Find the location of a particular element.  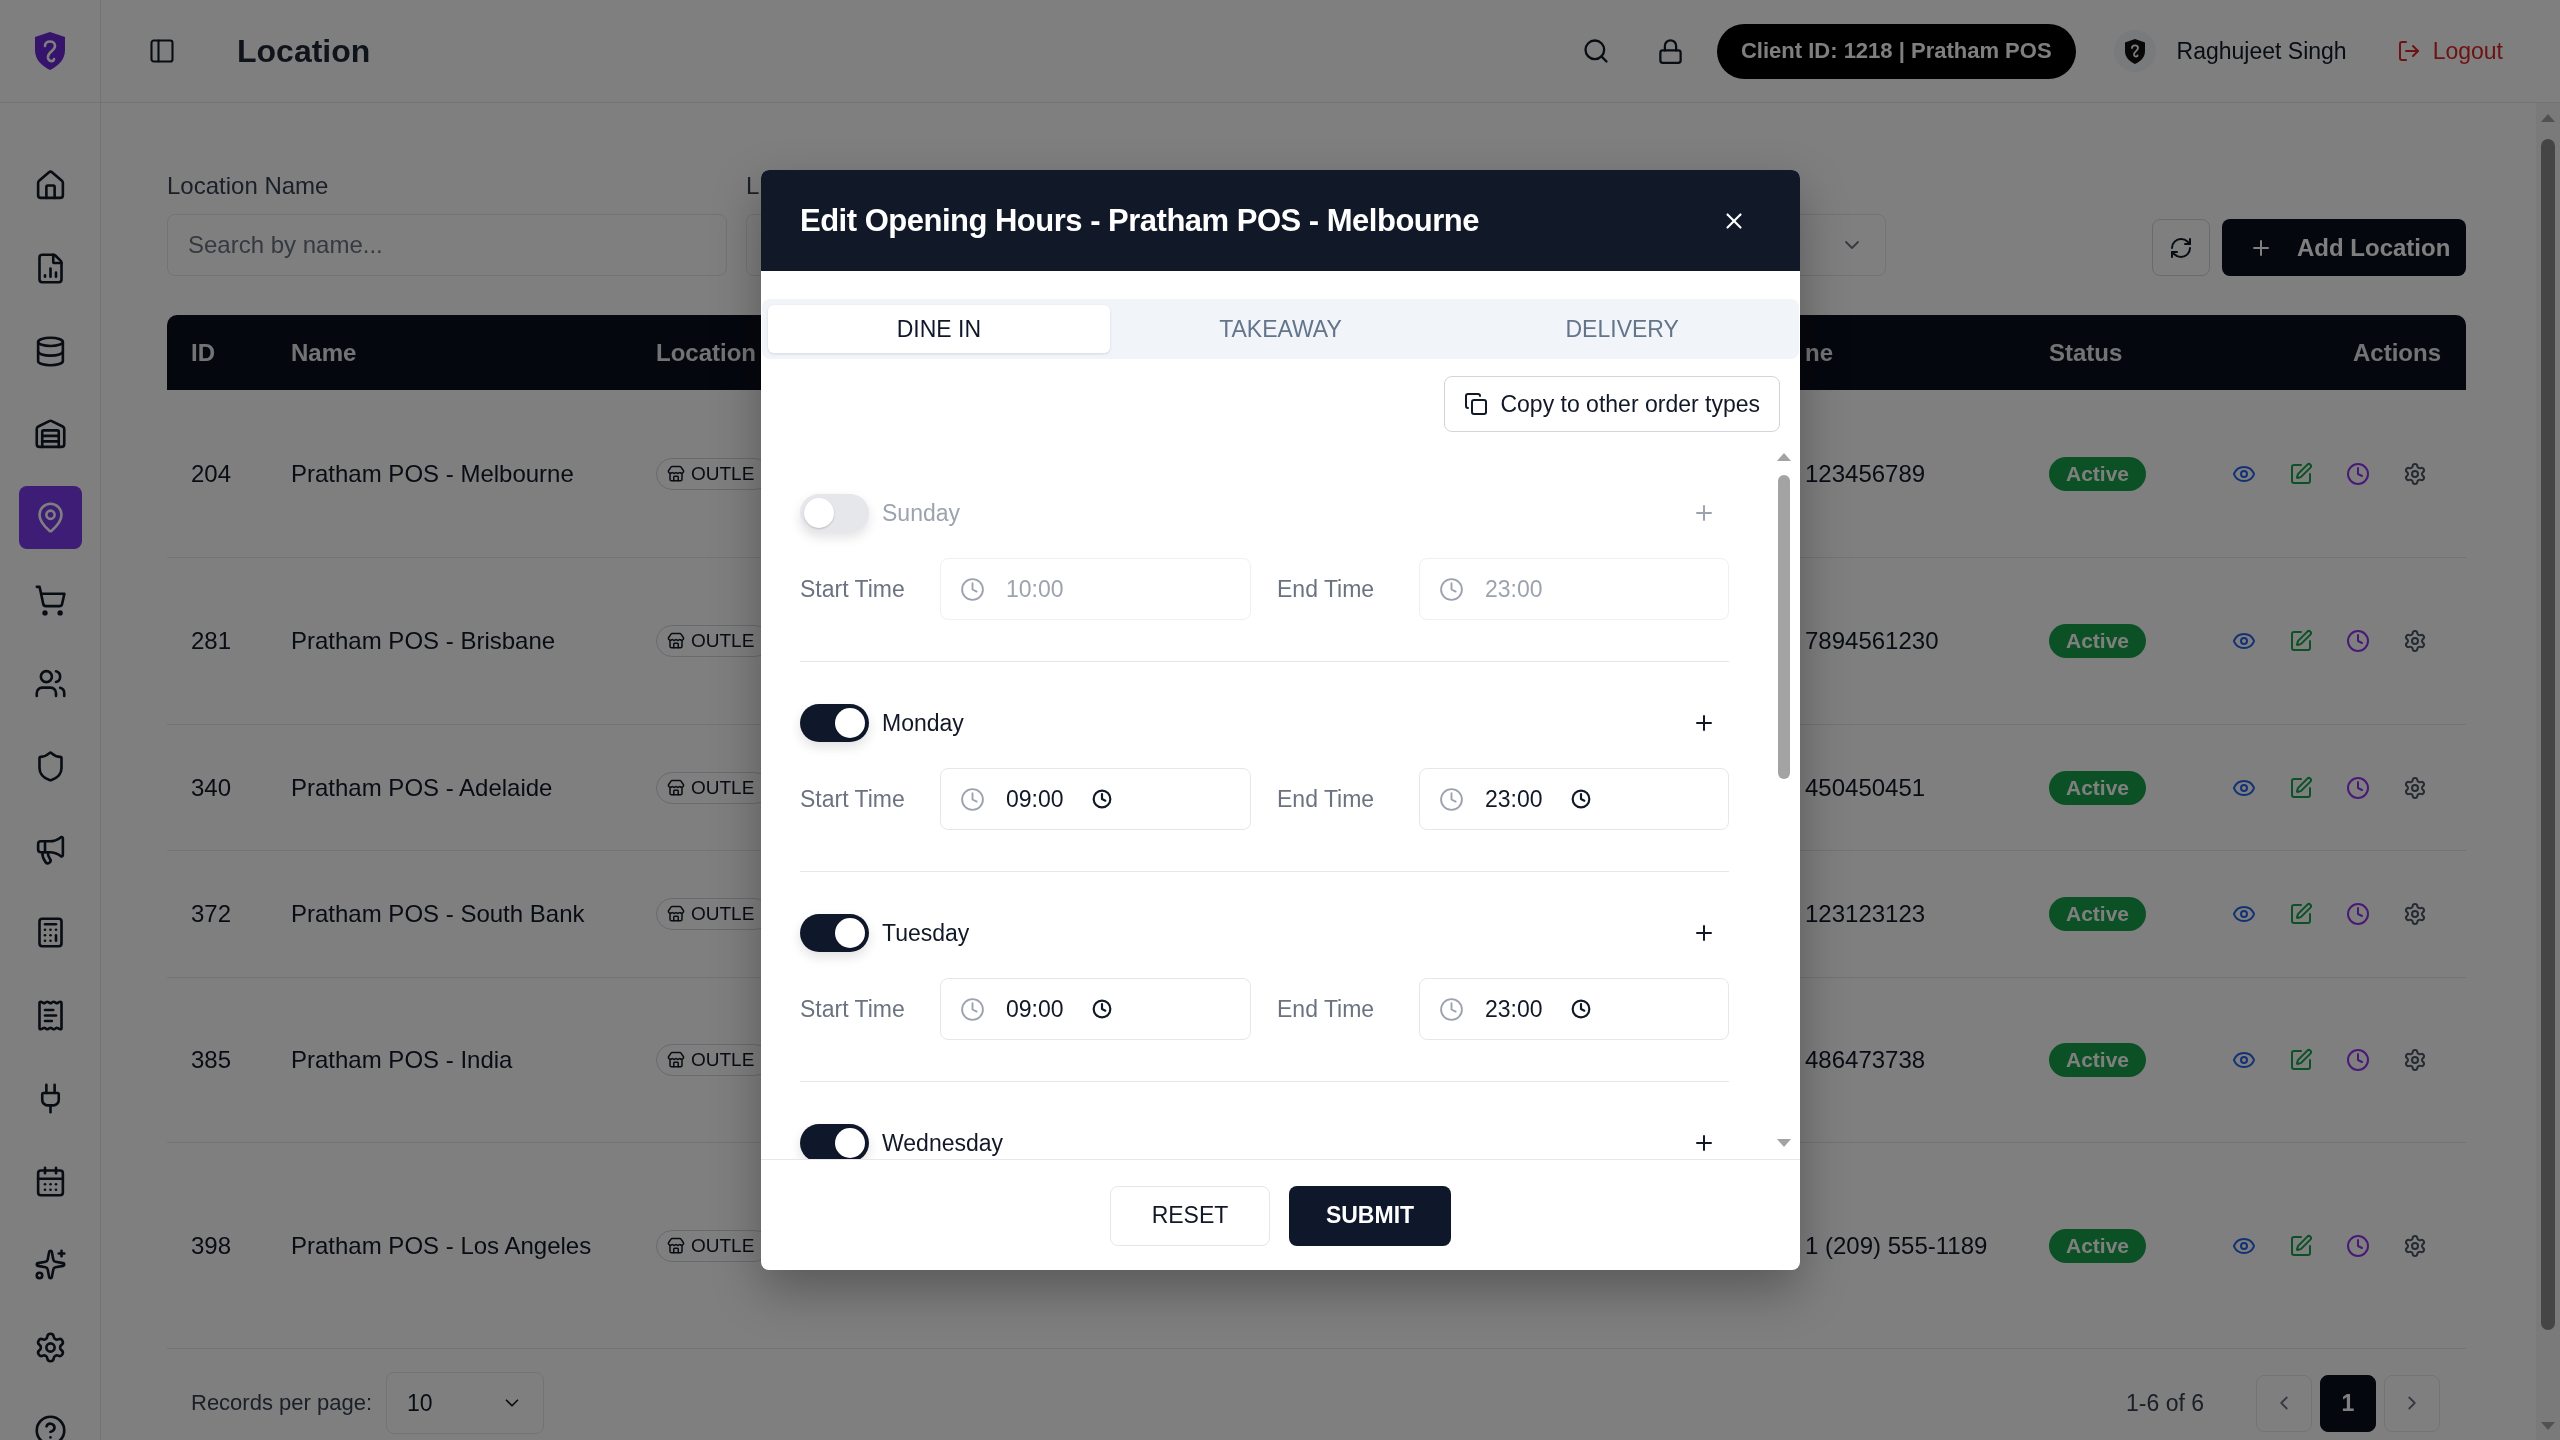

copy-icon is located at coordinates (1476, 404).